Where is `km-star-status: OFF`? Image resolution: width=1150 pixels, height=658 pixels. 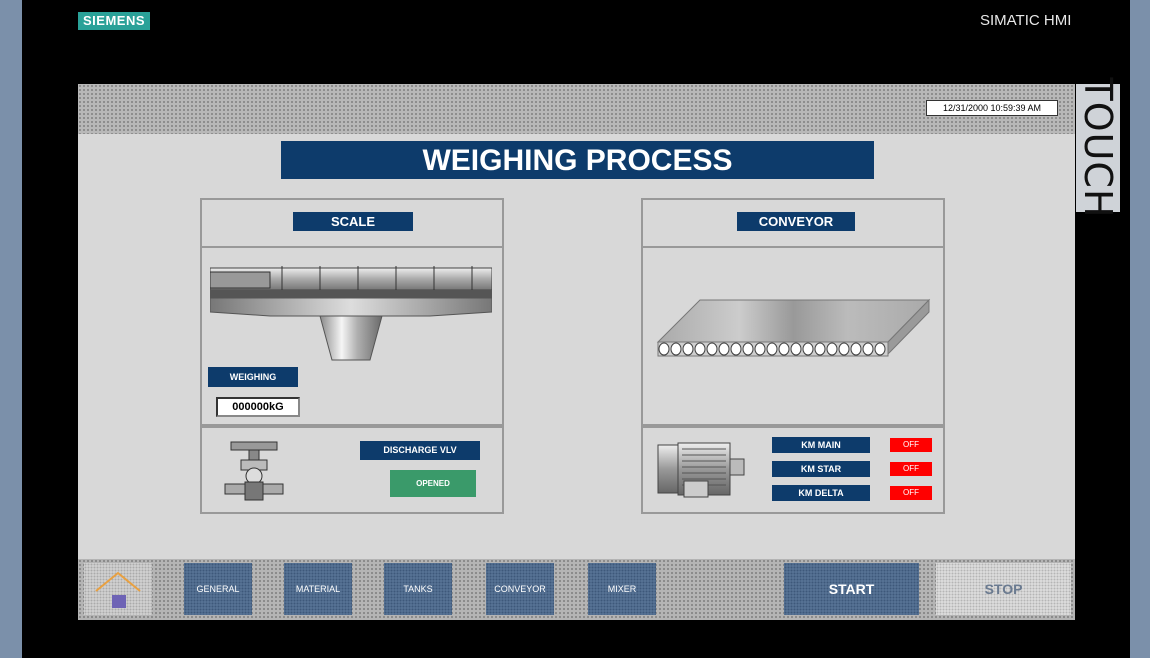 km-star-status: OFF is located at coordinates (911, 469).